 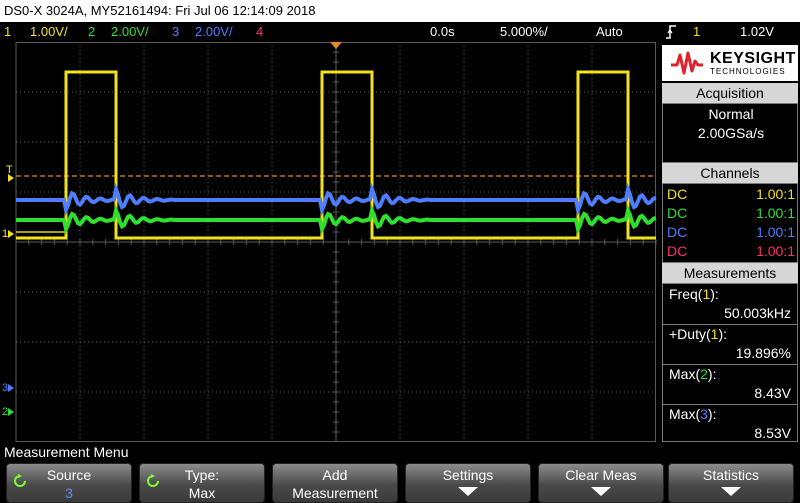 I want to click on sample-rate: 2.00GSa/s, so click(x=731, y=133).